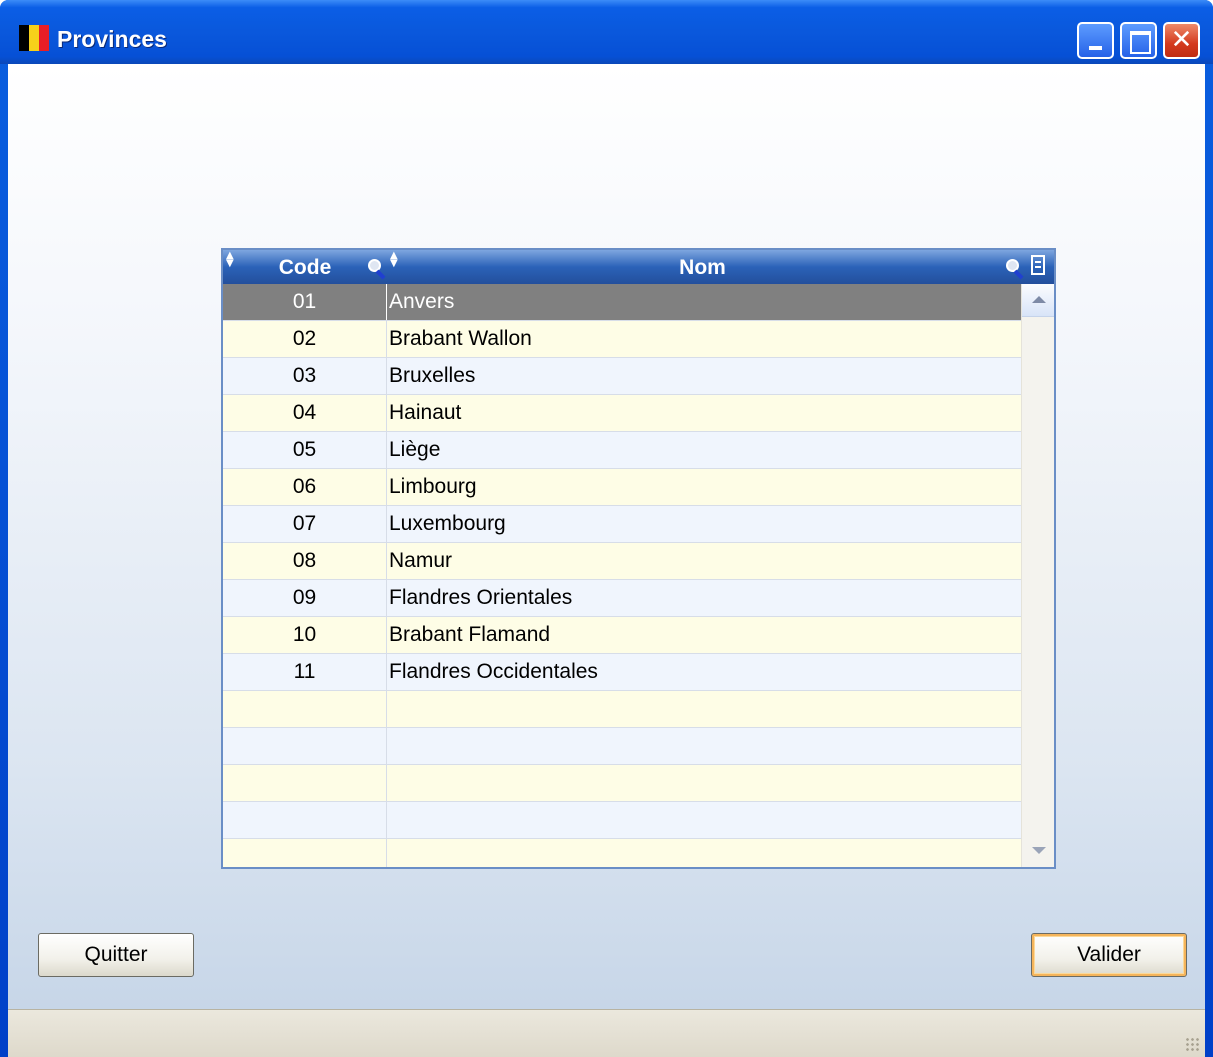  I want to click on table-header: ▲ ▼ Code ▲ ▼ Nom, so click(638, 267).